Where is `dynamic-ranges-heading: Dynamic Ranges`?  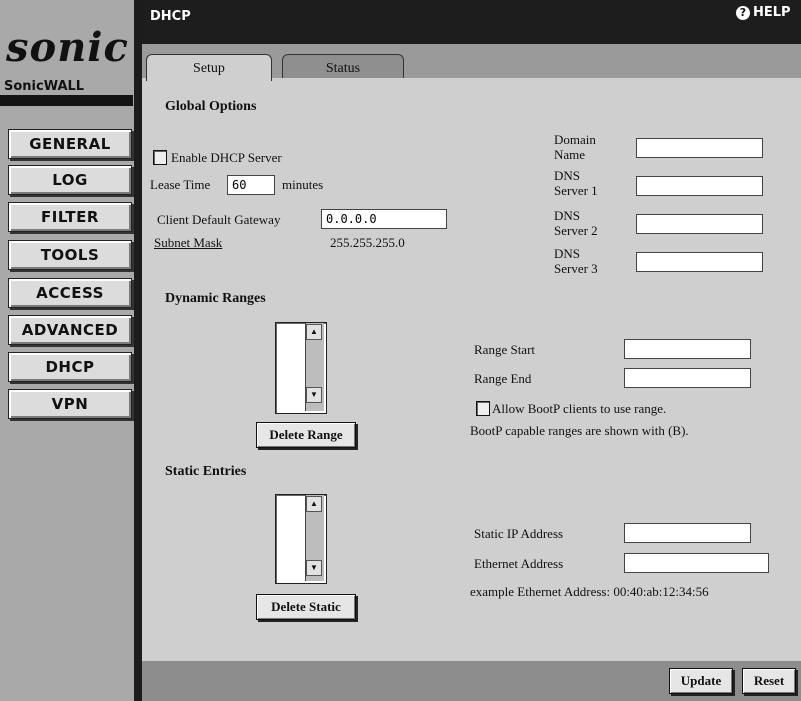 dynamic-ranges-heading: Dynamic Ranges is located at coordinates (215, 298).